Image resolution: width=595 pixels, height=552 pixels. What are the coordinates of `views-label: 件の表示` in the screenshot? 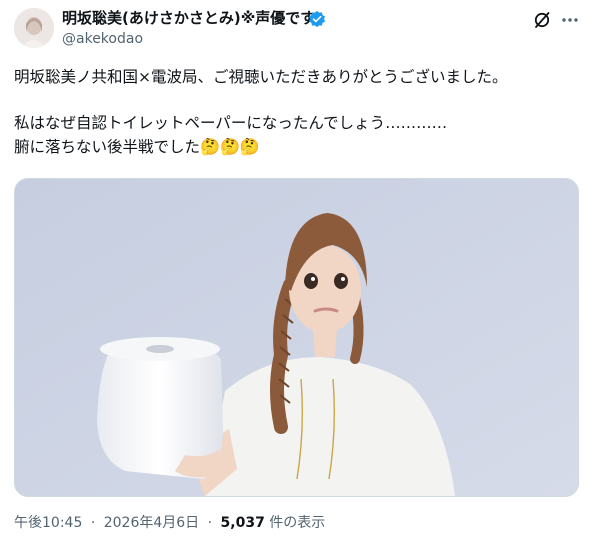 It's located at (297, 523).